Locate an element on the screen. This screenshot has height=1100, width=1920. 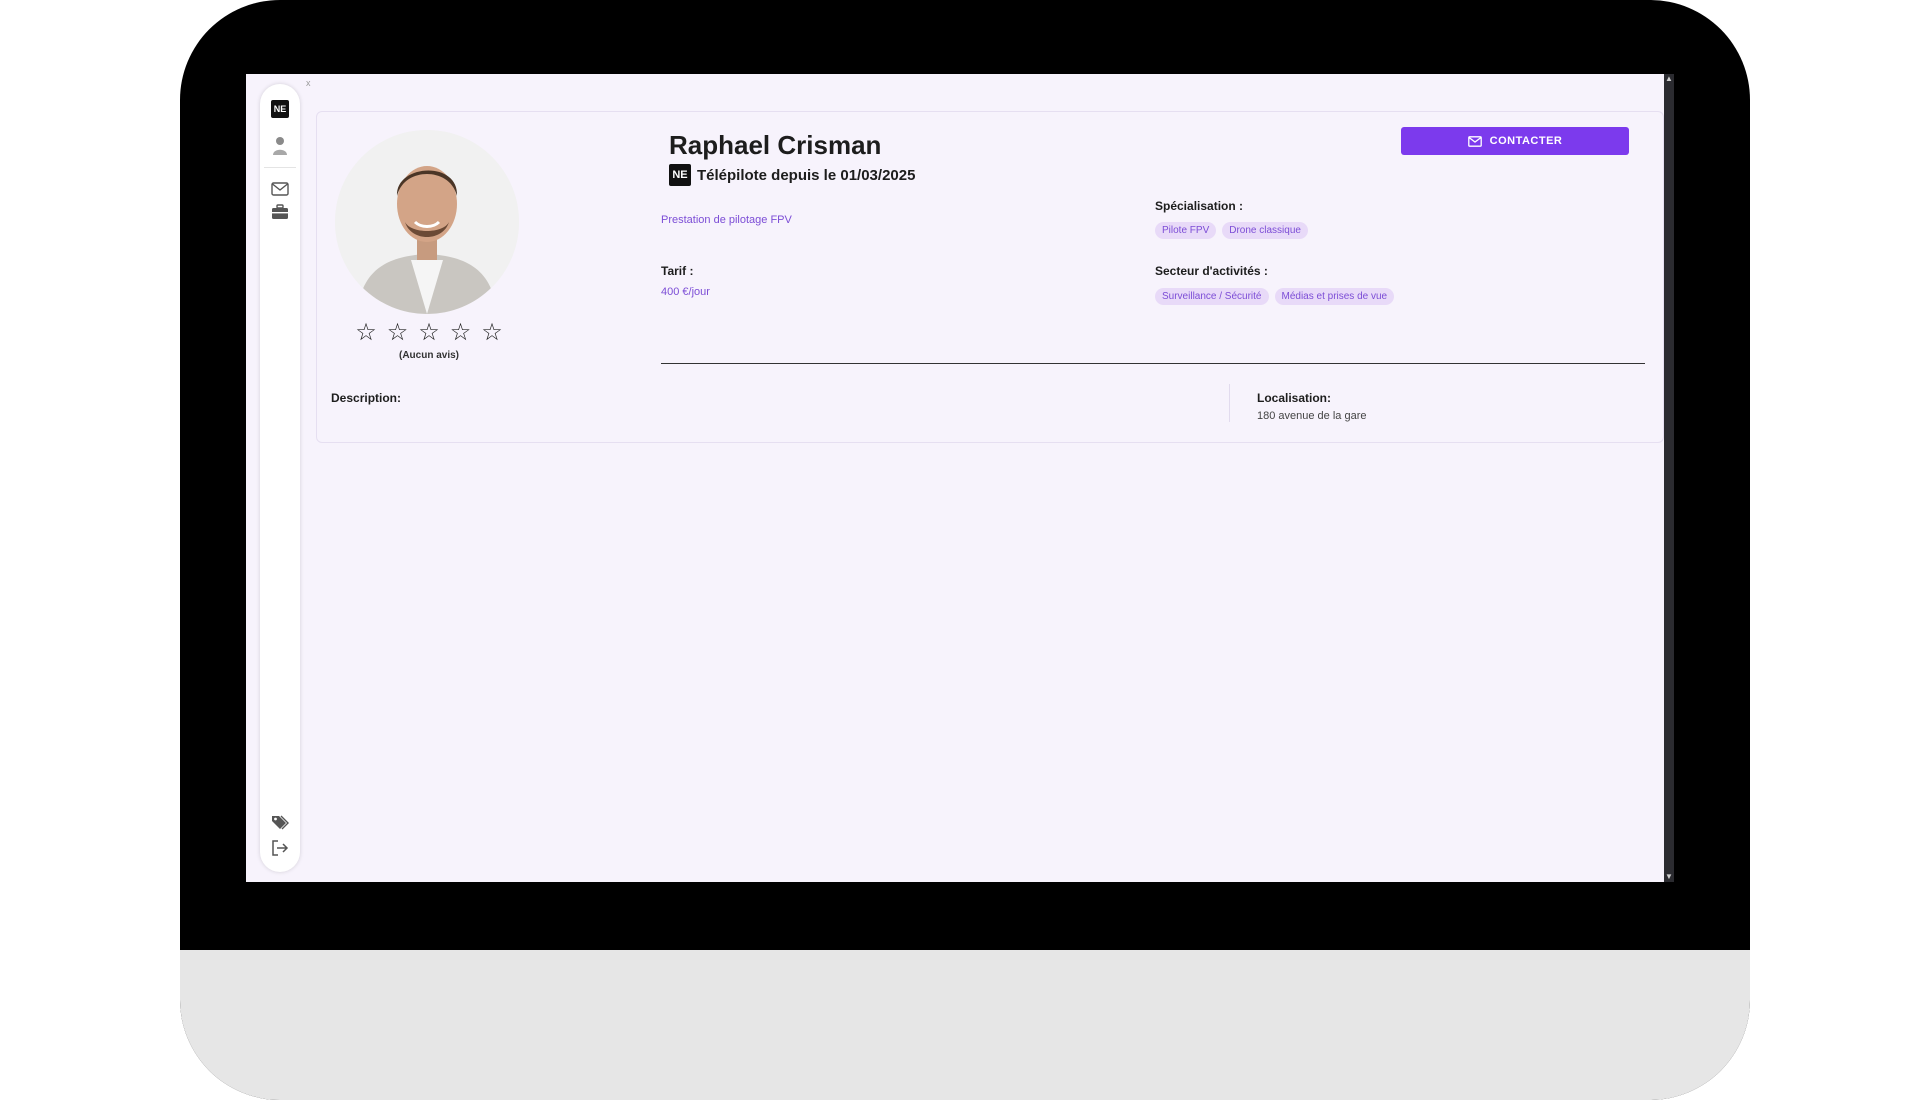
profile-name: Raphael Crisman is located at coordinates (775, 145).